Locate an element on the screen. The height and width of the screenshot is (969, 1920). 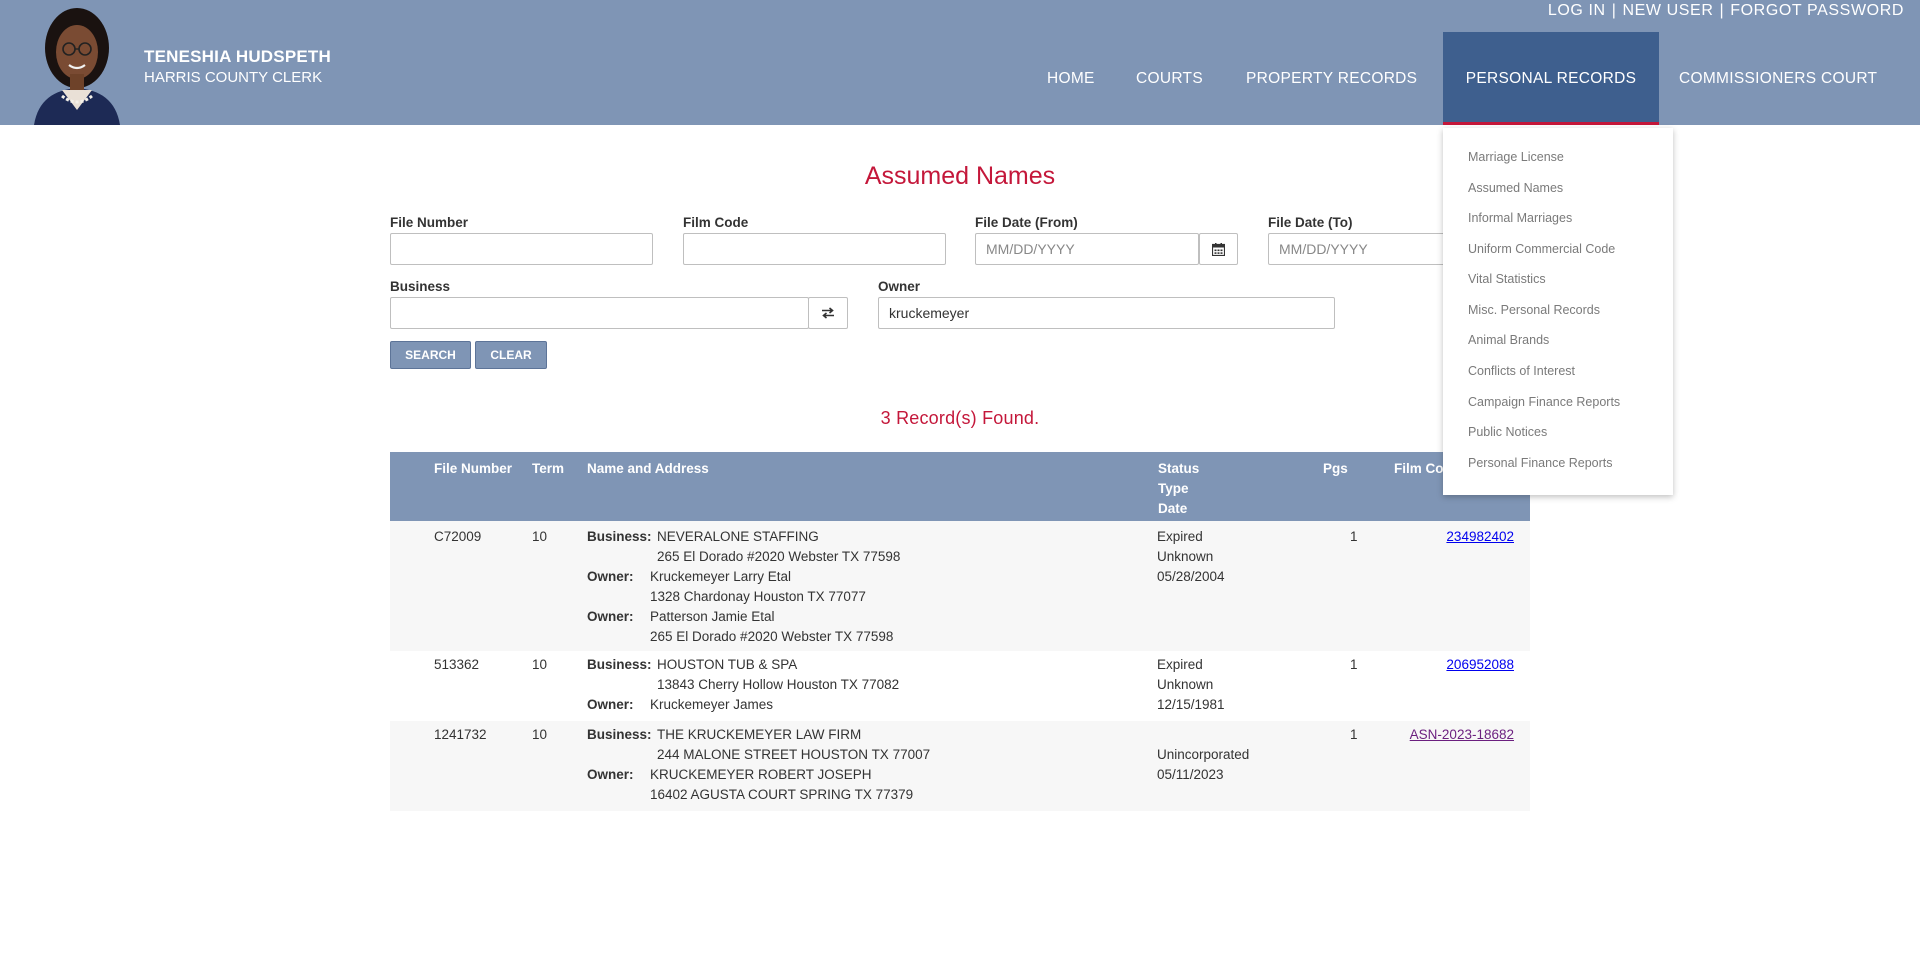
login-link: LOG IN is located at coordinates (1577, 10).